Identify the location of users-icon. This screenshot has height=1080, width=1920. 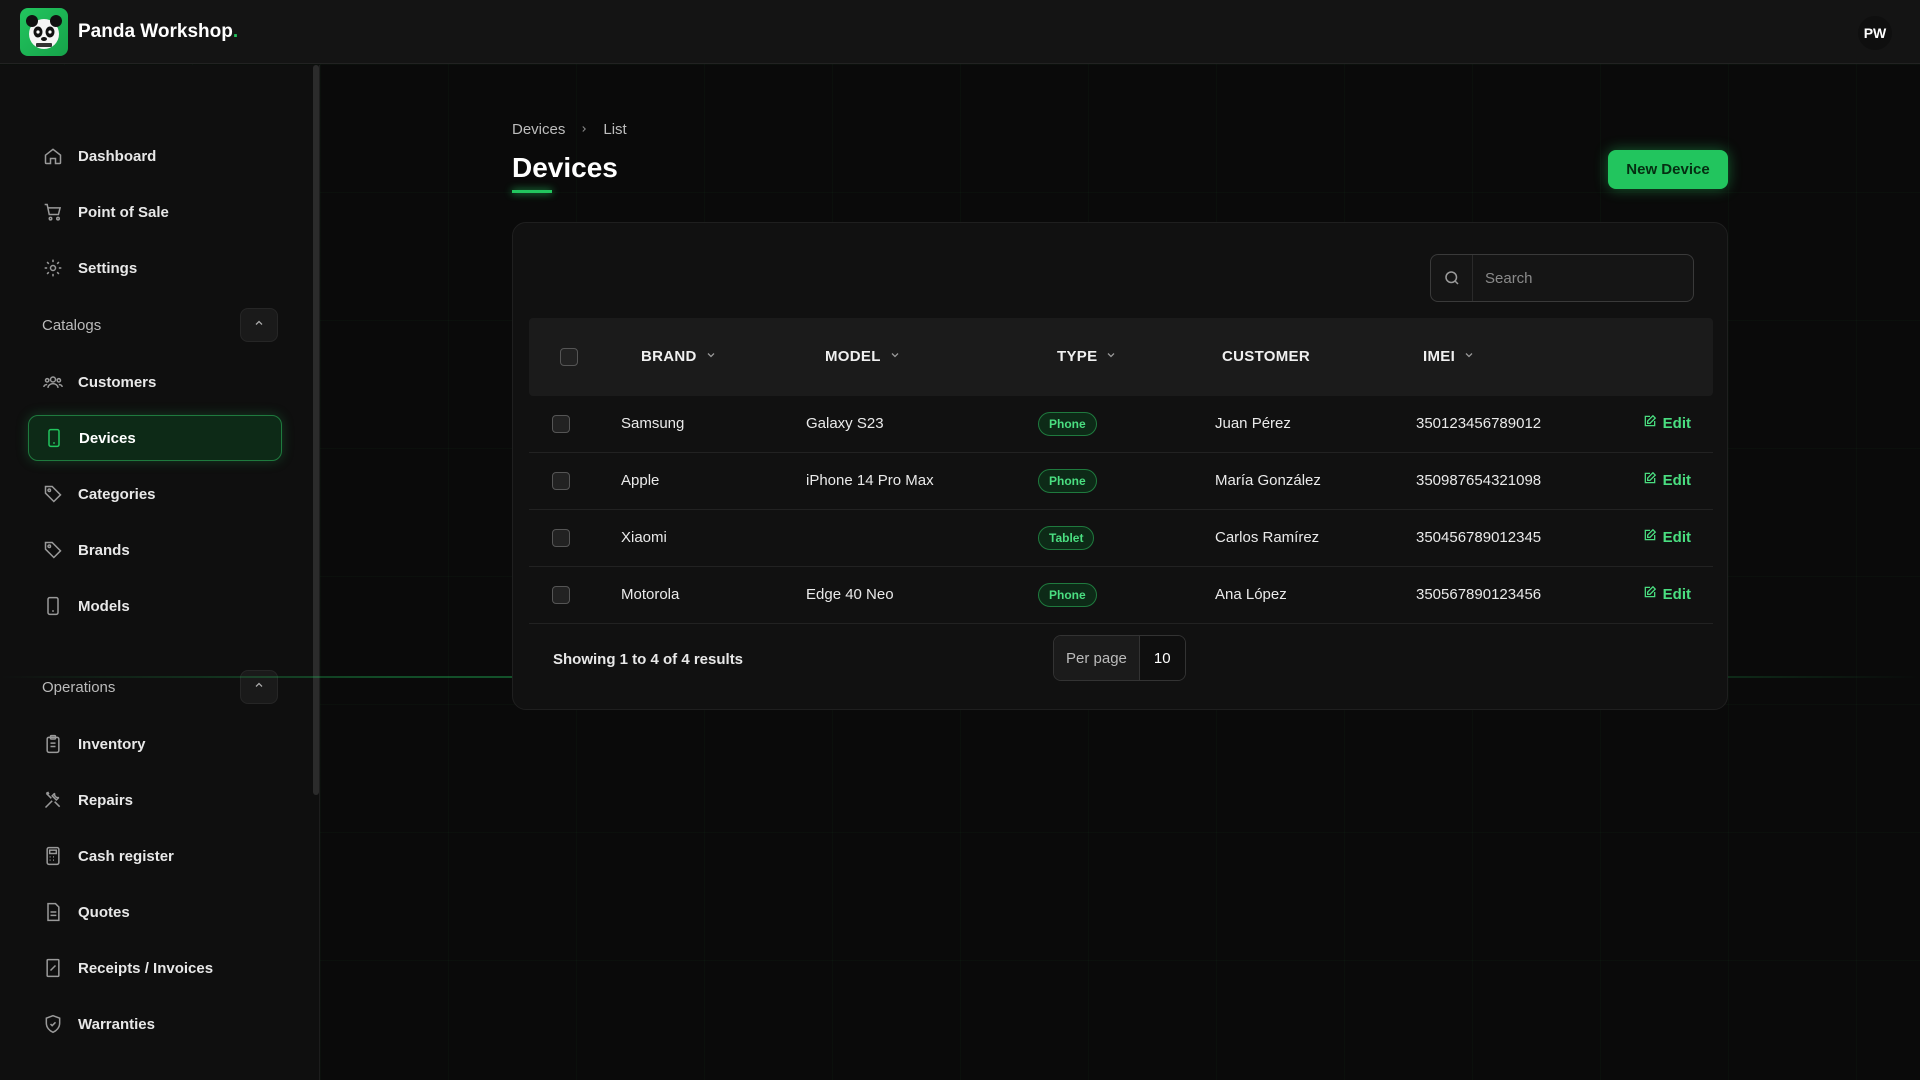
(53, 382).